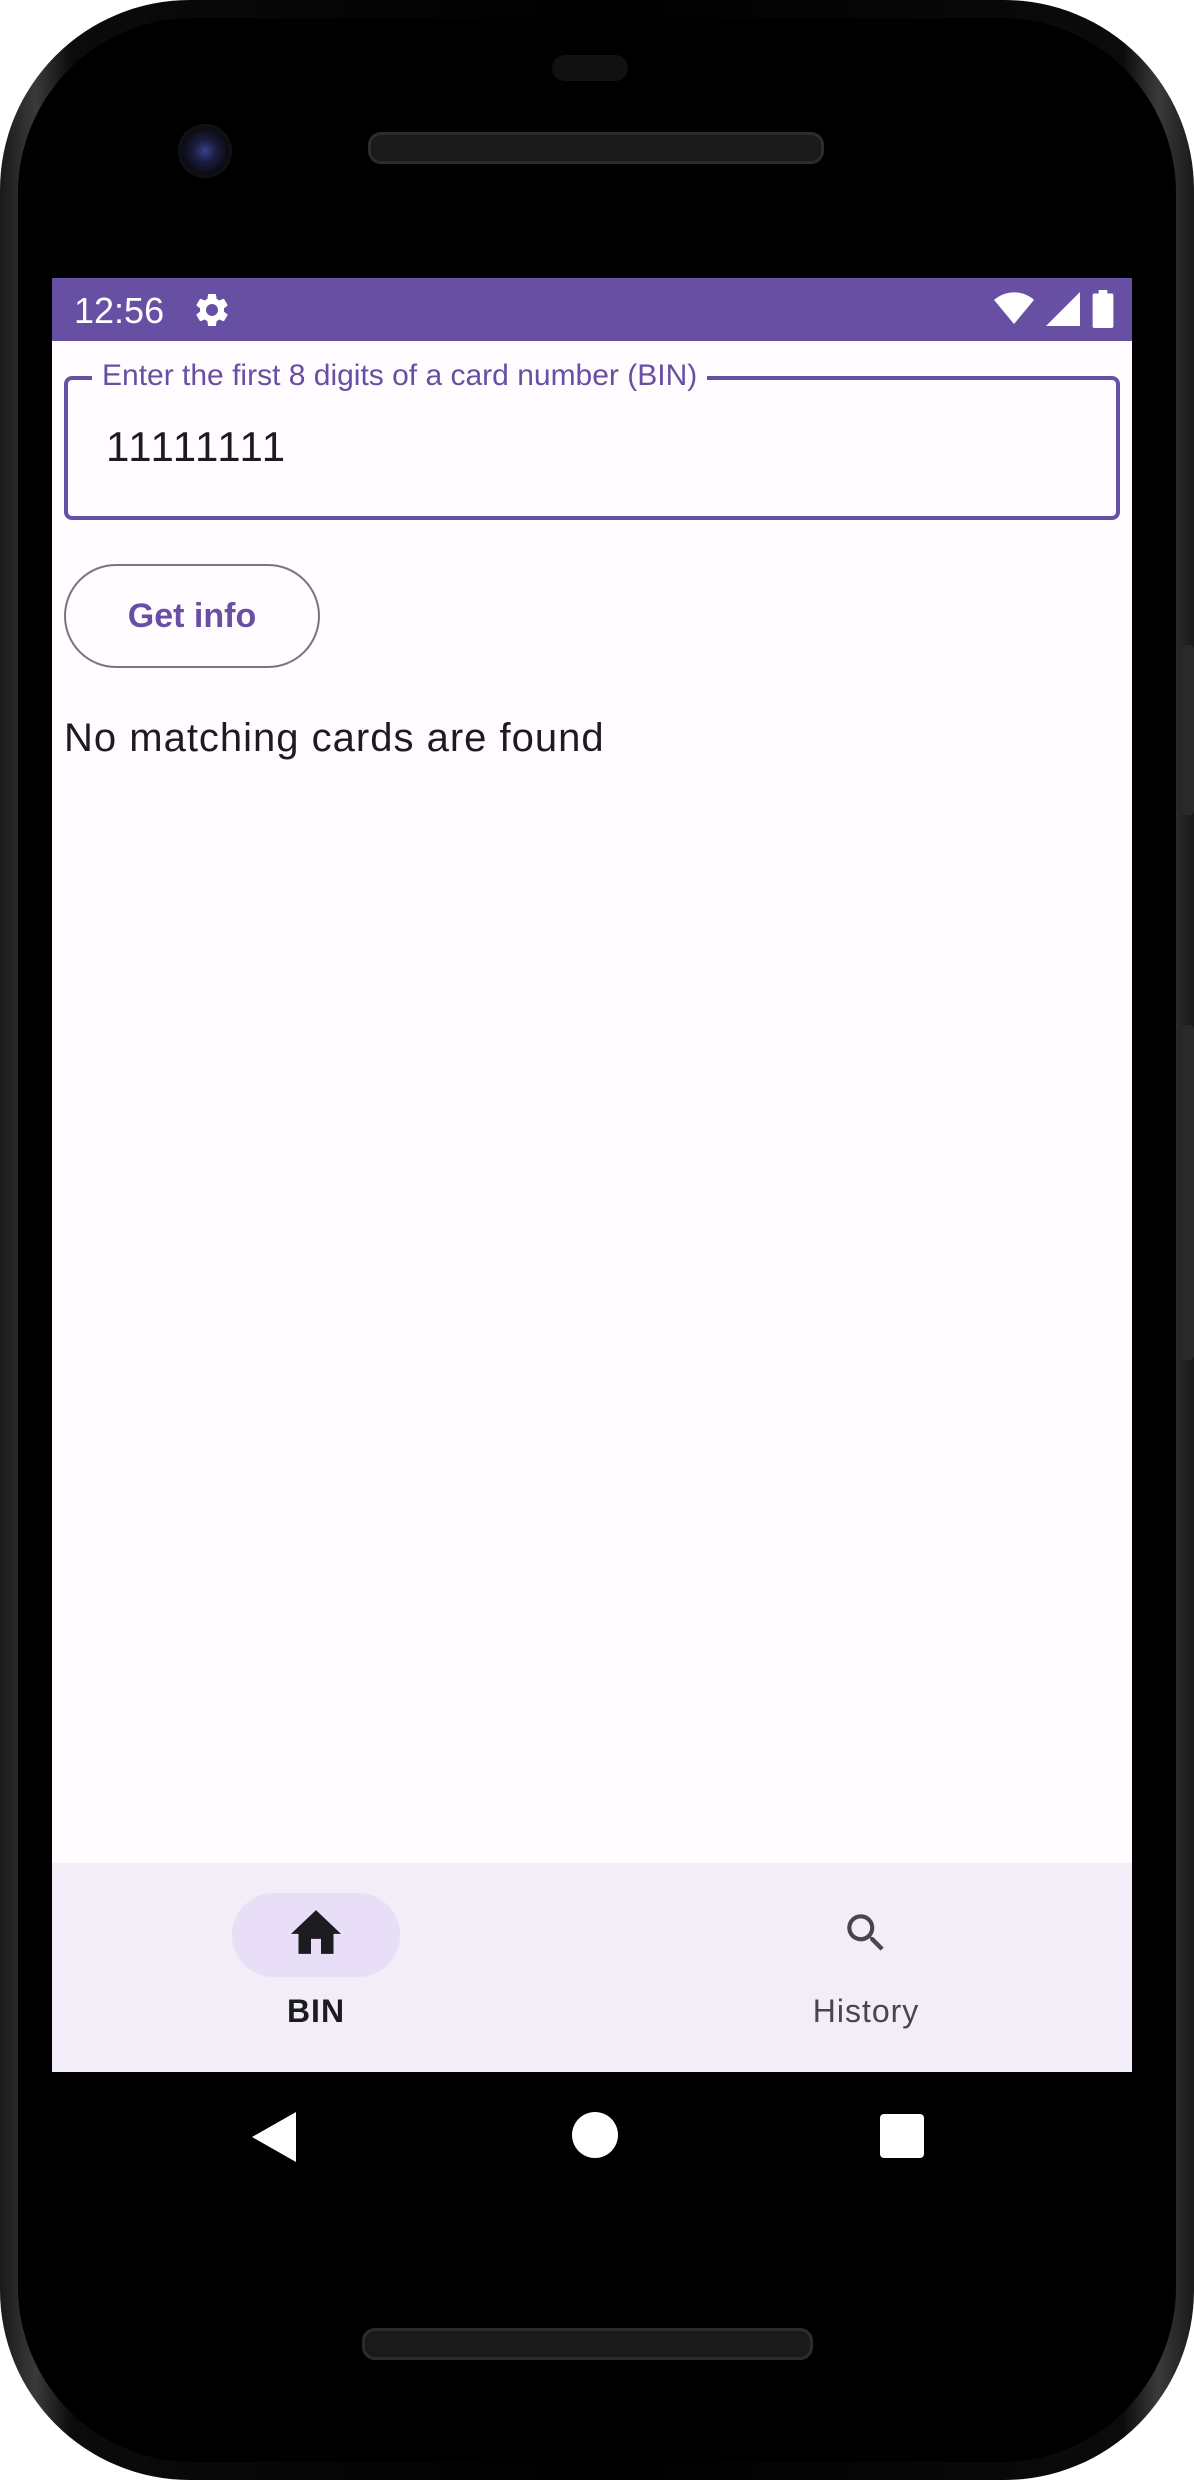  I want to click on nav-inactive-indicator, so click(866, 1935).